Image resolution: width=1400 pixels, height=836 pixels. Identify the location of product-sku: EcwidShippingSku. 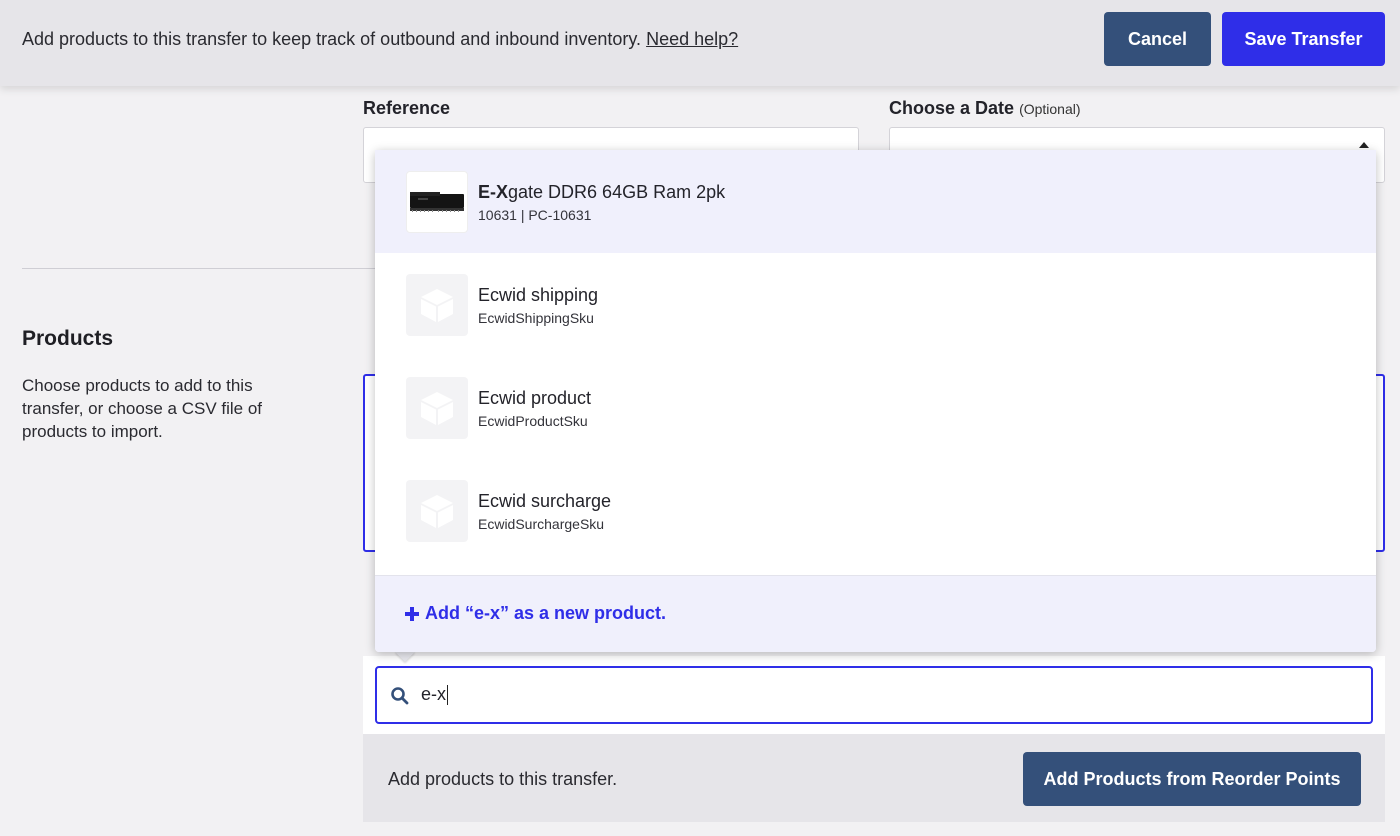
(536, 318).